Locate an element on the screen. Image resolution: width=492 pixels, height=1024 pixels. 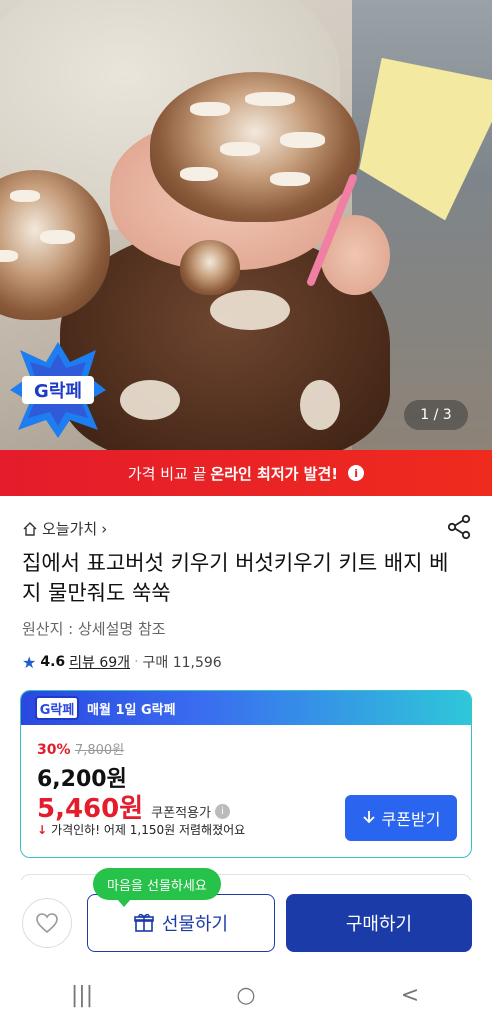
badge-text: G락페 is located at coordinates (58, 391).